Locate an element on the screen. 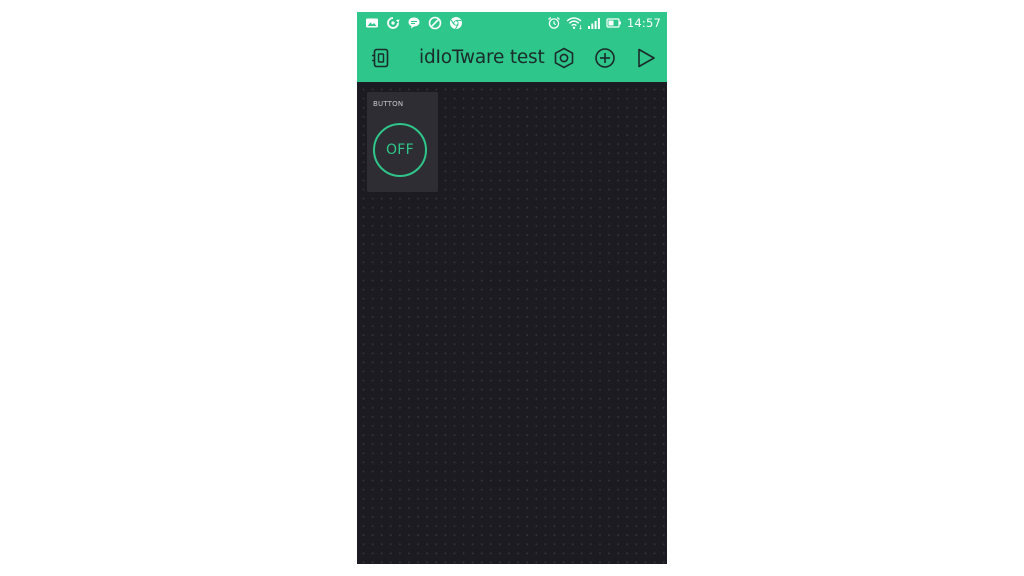 Image resolution: width=1024 pixels, height=576 pixels. button-widget: BUTTON OFF is located at coordinates (402, 142).